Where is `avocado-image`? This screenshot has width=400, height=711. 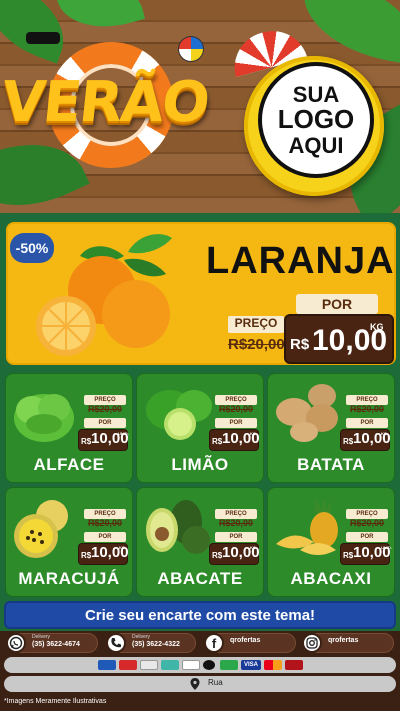 avocado-image is located at coordinates (178, 527).